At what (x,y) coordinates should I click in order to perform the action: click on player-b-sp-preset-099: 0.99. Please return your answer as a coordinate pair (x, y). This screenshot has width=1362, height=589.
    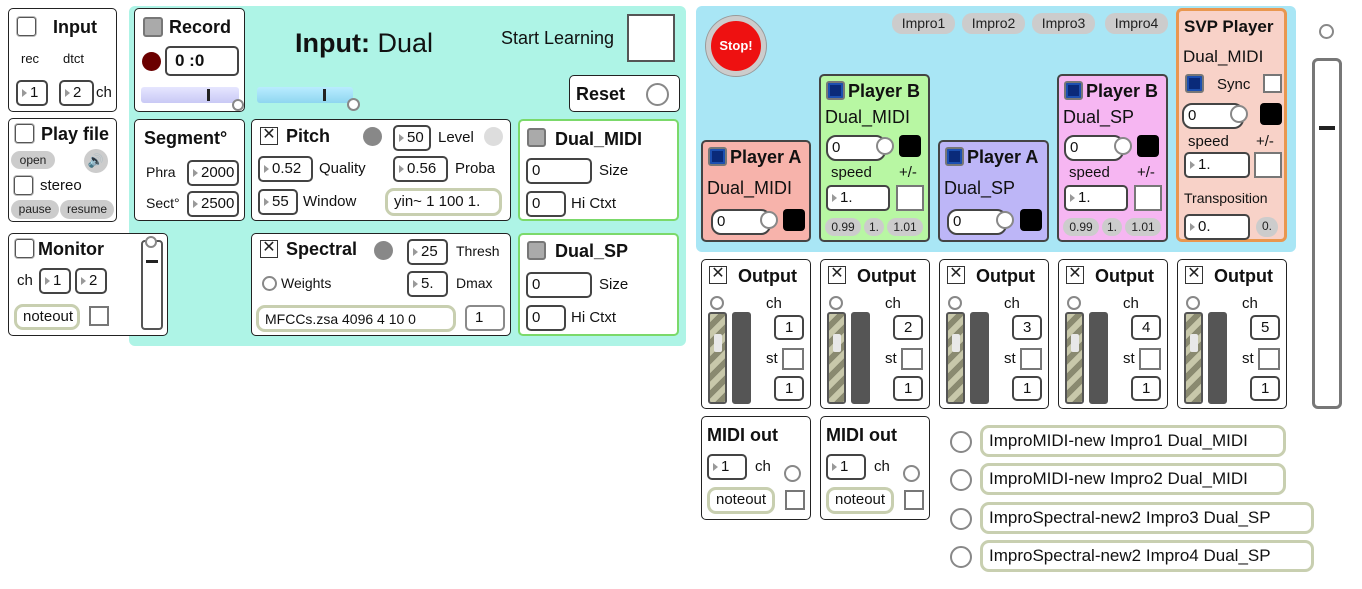
    Looking at the image, I should click on (1081, 227).